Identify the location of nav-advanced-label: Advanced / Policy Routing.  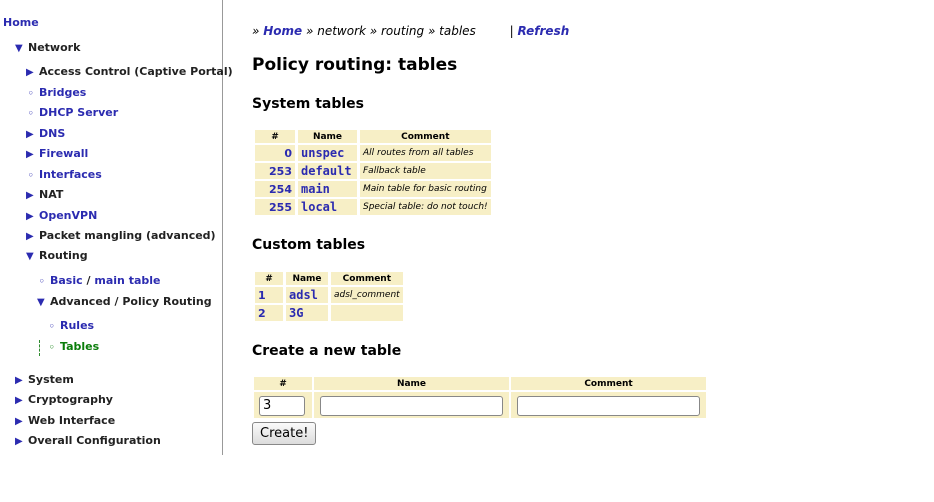
(131, 301).